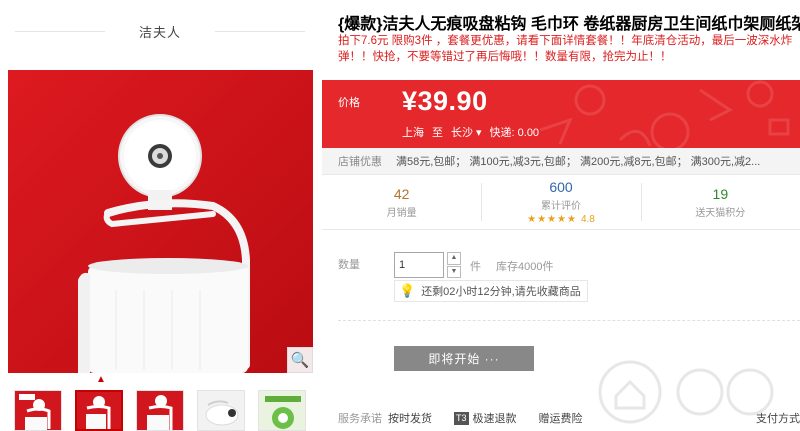 Image resolution: width=800 pixels, height=431 pixels. I want to click on chevron-up-icon: ▲, so click(101, 380).